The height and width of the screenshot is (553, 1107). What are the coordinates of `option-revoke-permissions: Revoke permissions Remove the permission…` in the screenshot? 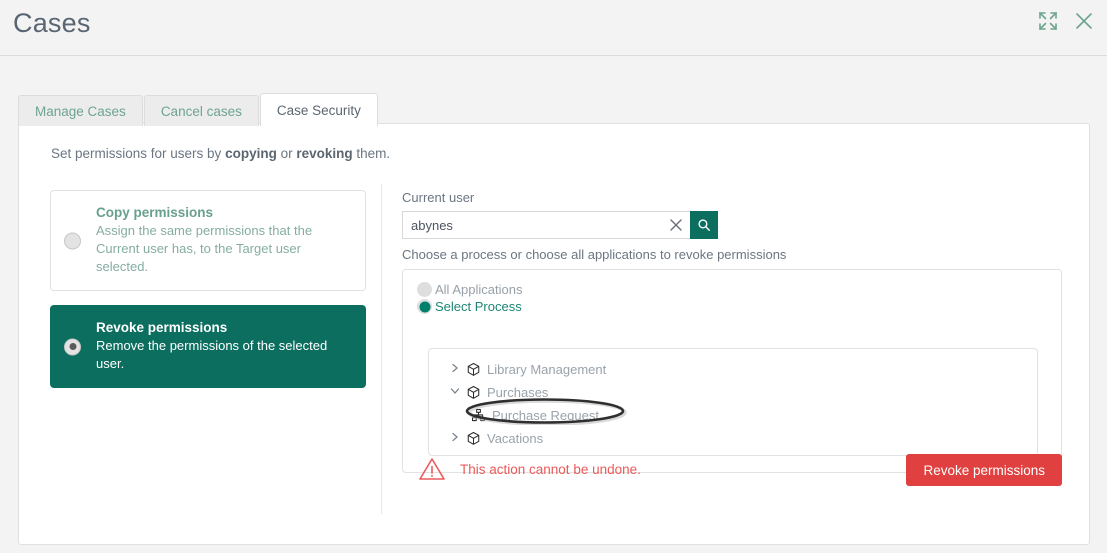 It's located at (208, 346).